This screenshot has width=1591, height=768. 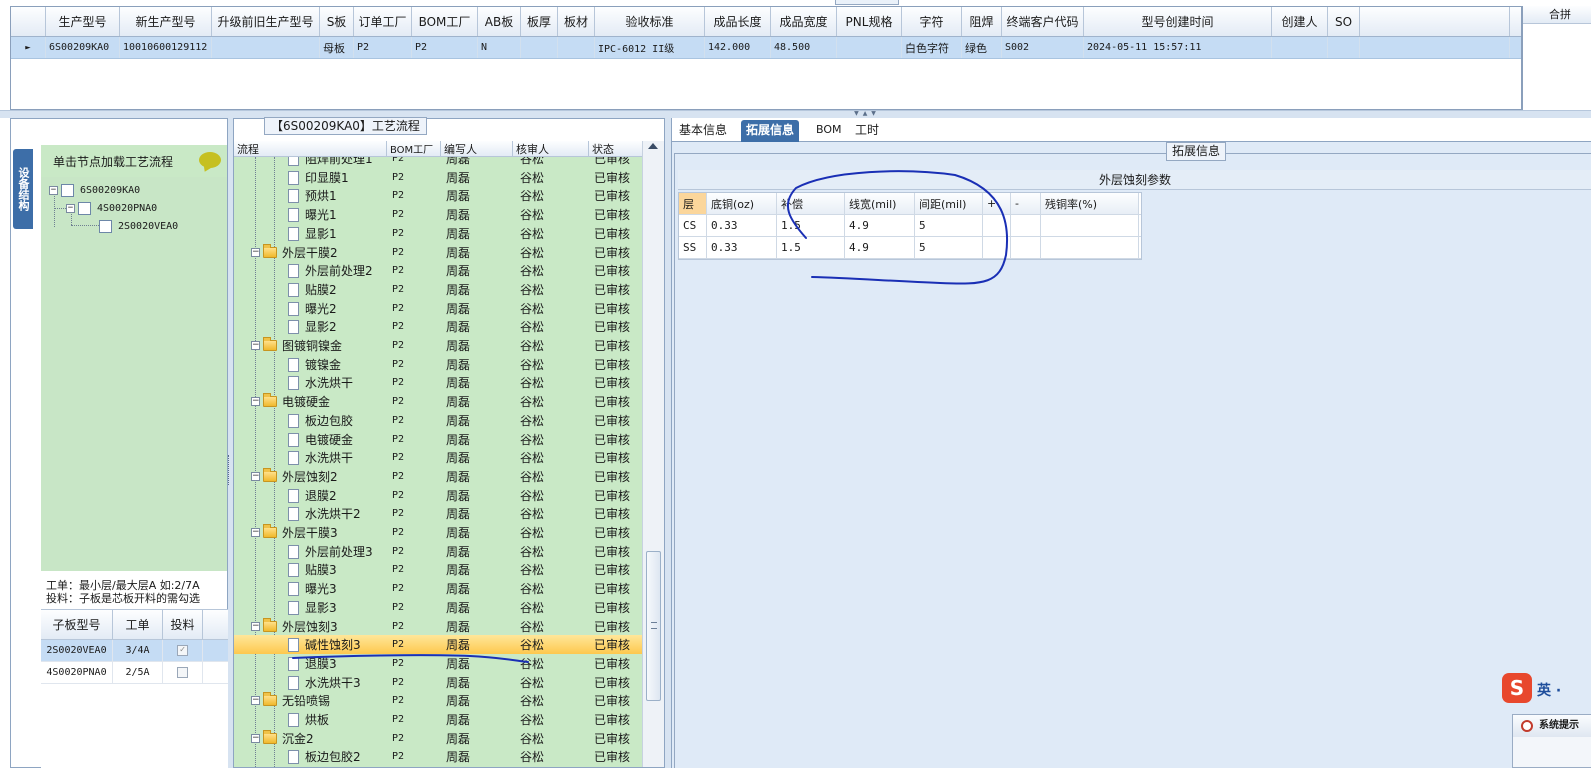 I want to click on column-header, so click(x=28, y=21).